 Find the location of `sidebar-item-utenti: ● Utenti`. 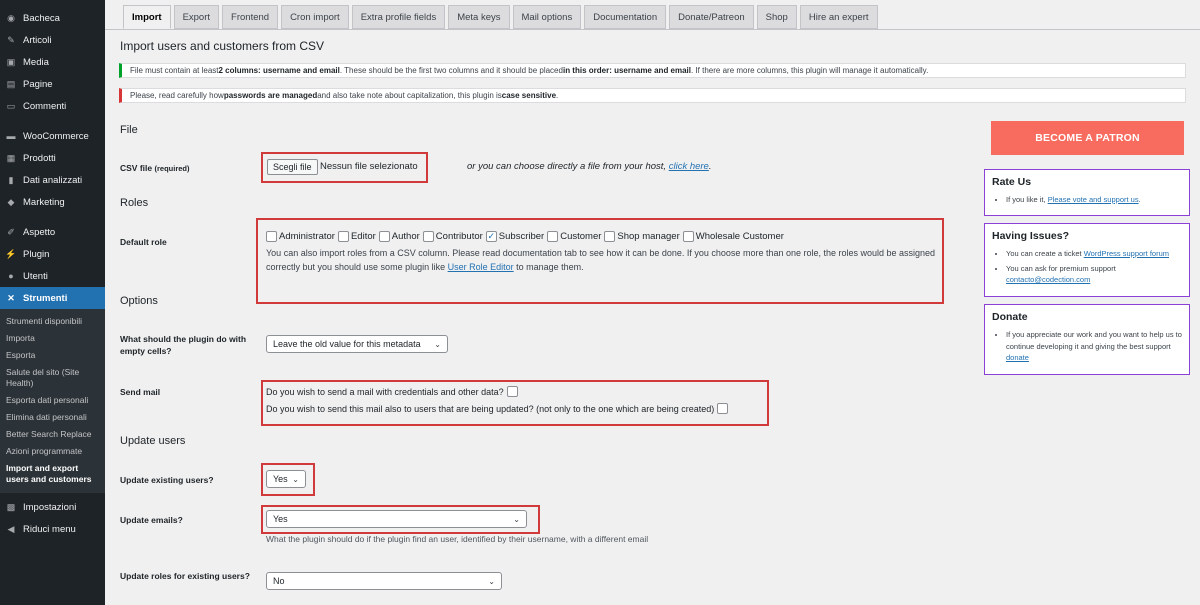

sidebar-item-utenti: ● Utenti is located at coordinates (52, 276).